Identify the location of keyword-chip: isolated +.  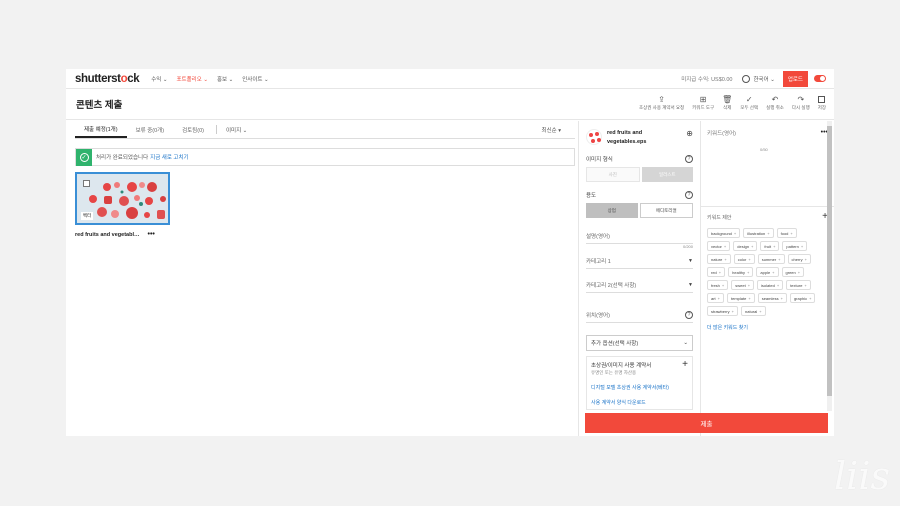
(770, 285).